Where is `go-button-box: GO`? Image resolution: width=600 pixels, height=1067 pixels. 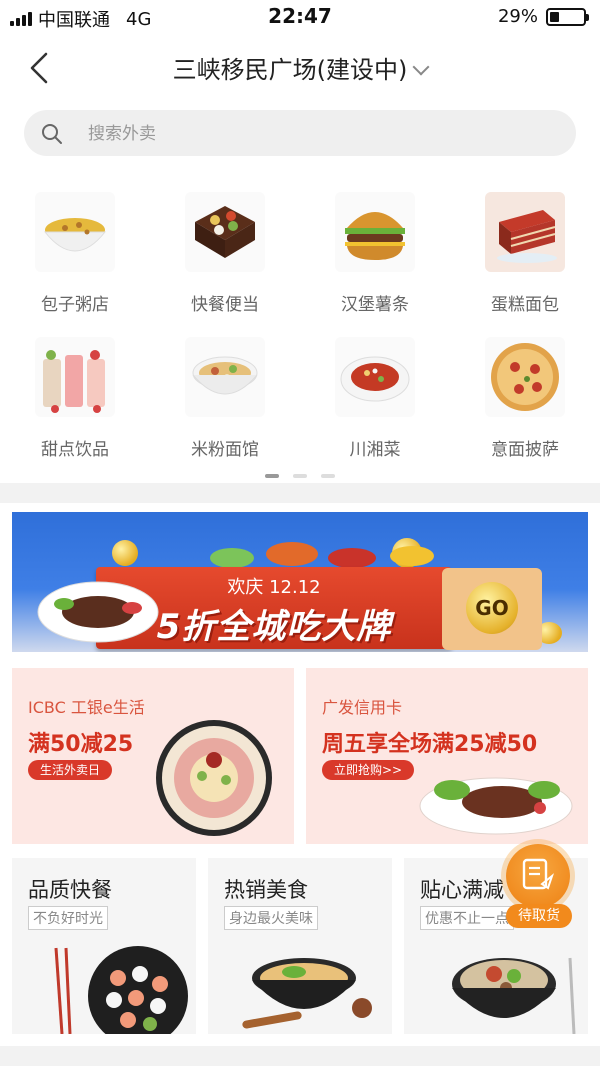
go-button-box: GO is located at coordinates (492, 609).